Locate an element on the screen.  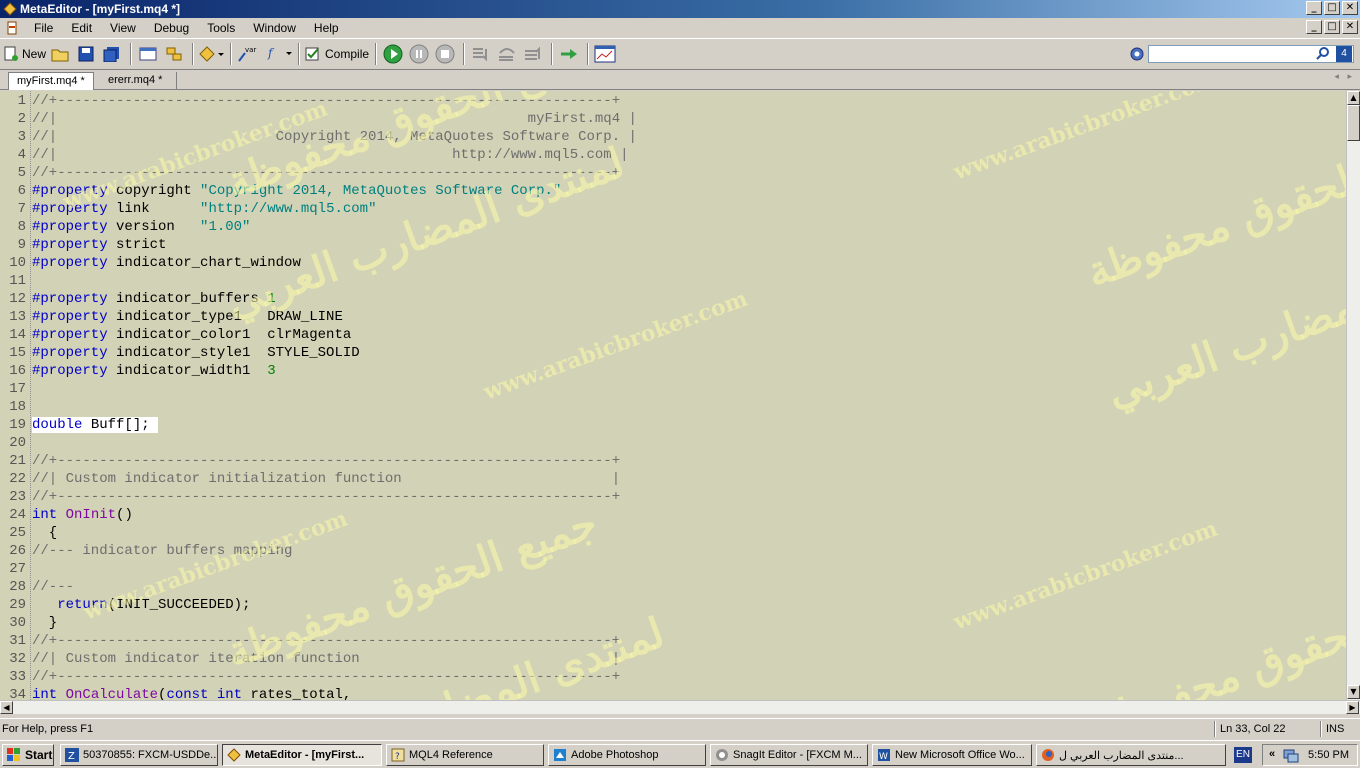
styler-icon is located at coordinates (212, 54).